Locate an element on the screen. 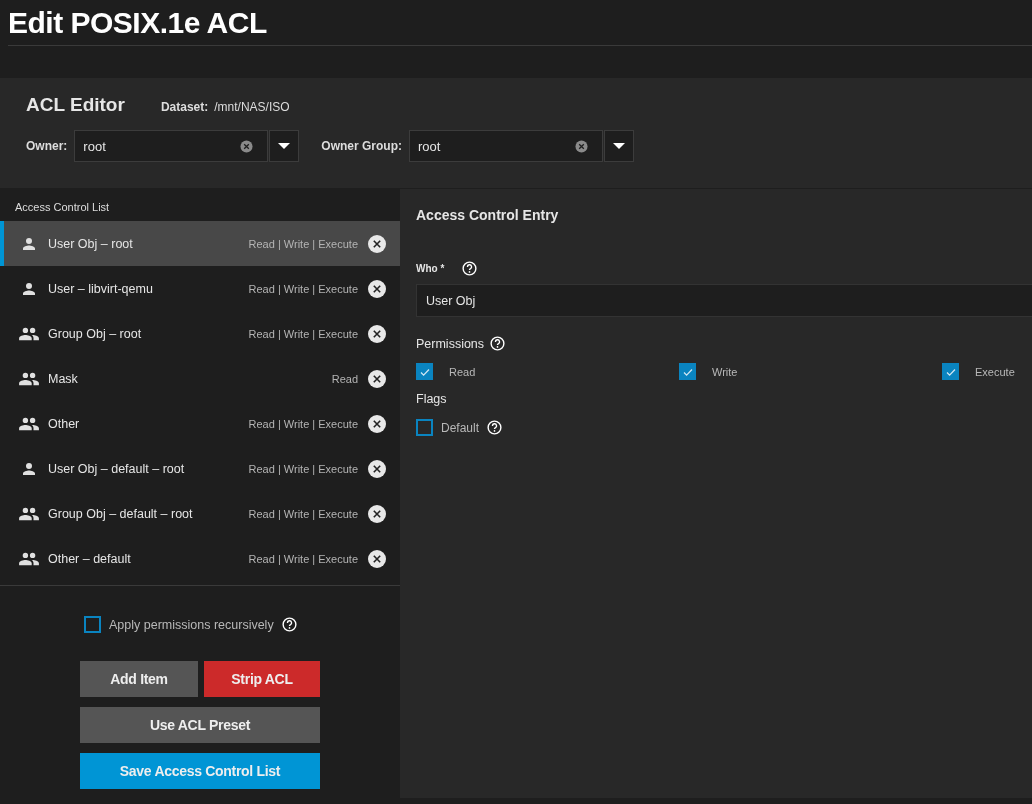 The image size is (1032, 804). section-label: Permissions is located at coordinates (450, 343).